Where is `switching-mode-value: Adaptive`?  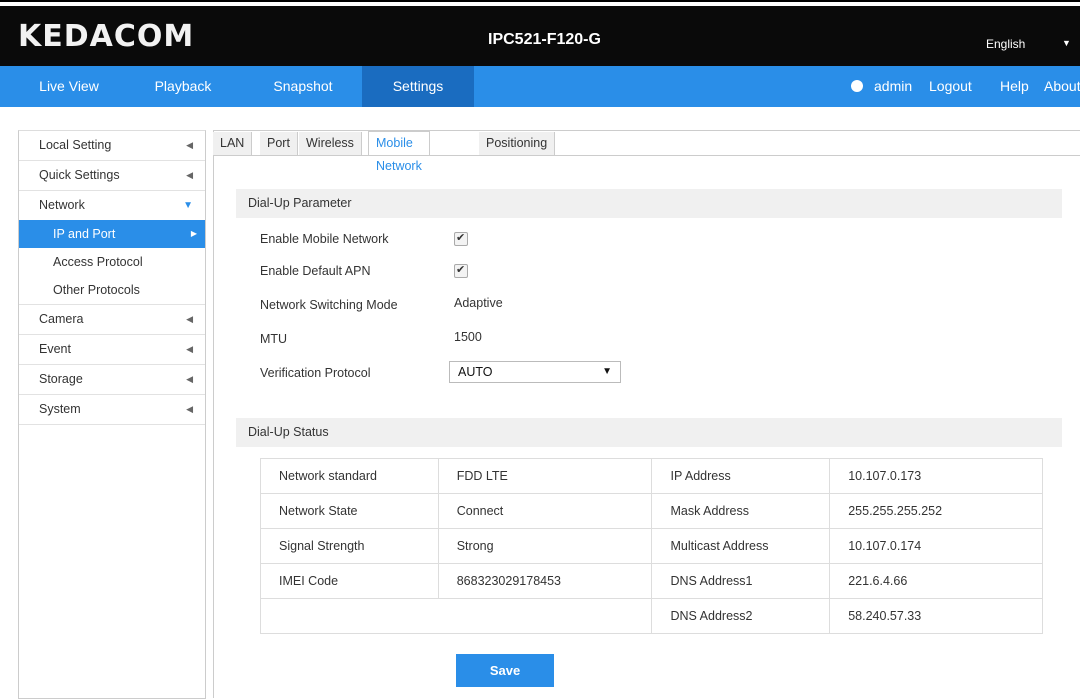 switching-mode-value: Adaptive is located at coordinates (478, 303).